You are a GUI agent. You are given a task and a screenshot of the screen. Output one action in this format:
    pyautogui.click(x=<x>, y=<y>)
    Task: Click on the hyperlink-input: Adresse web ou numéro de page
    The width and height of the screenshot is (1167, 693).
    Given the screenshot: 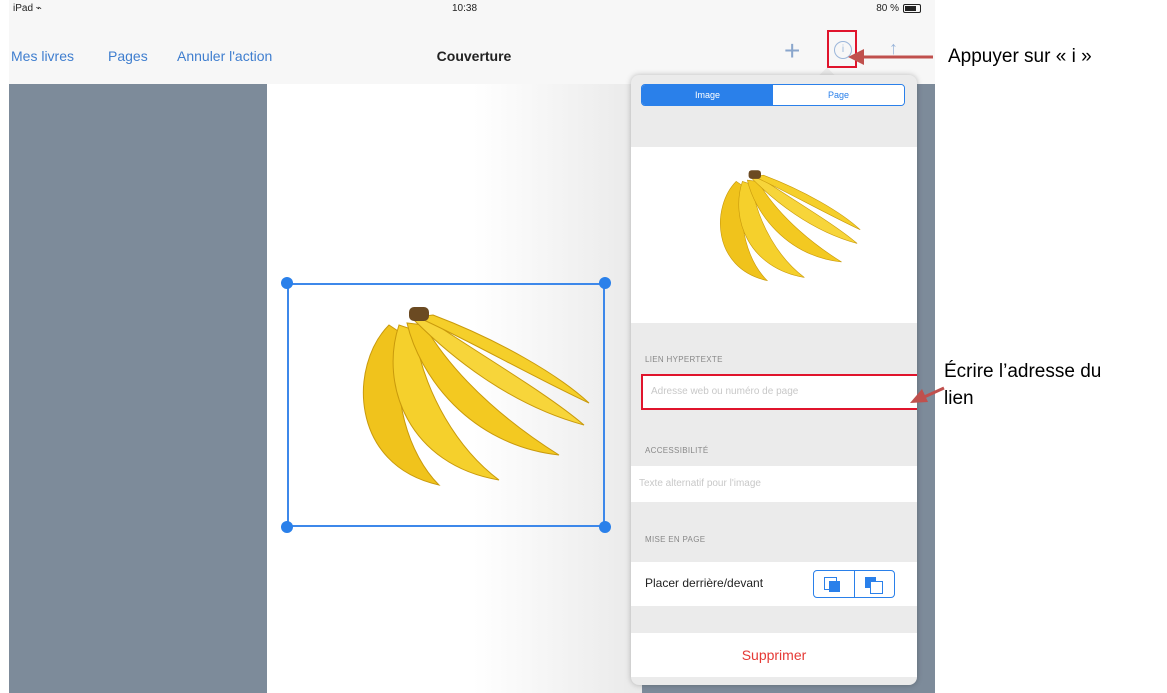 What is the action you would take?
    pyautogui.click(x=779, y=392)
    